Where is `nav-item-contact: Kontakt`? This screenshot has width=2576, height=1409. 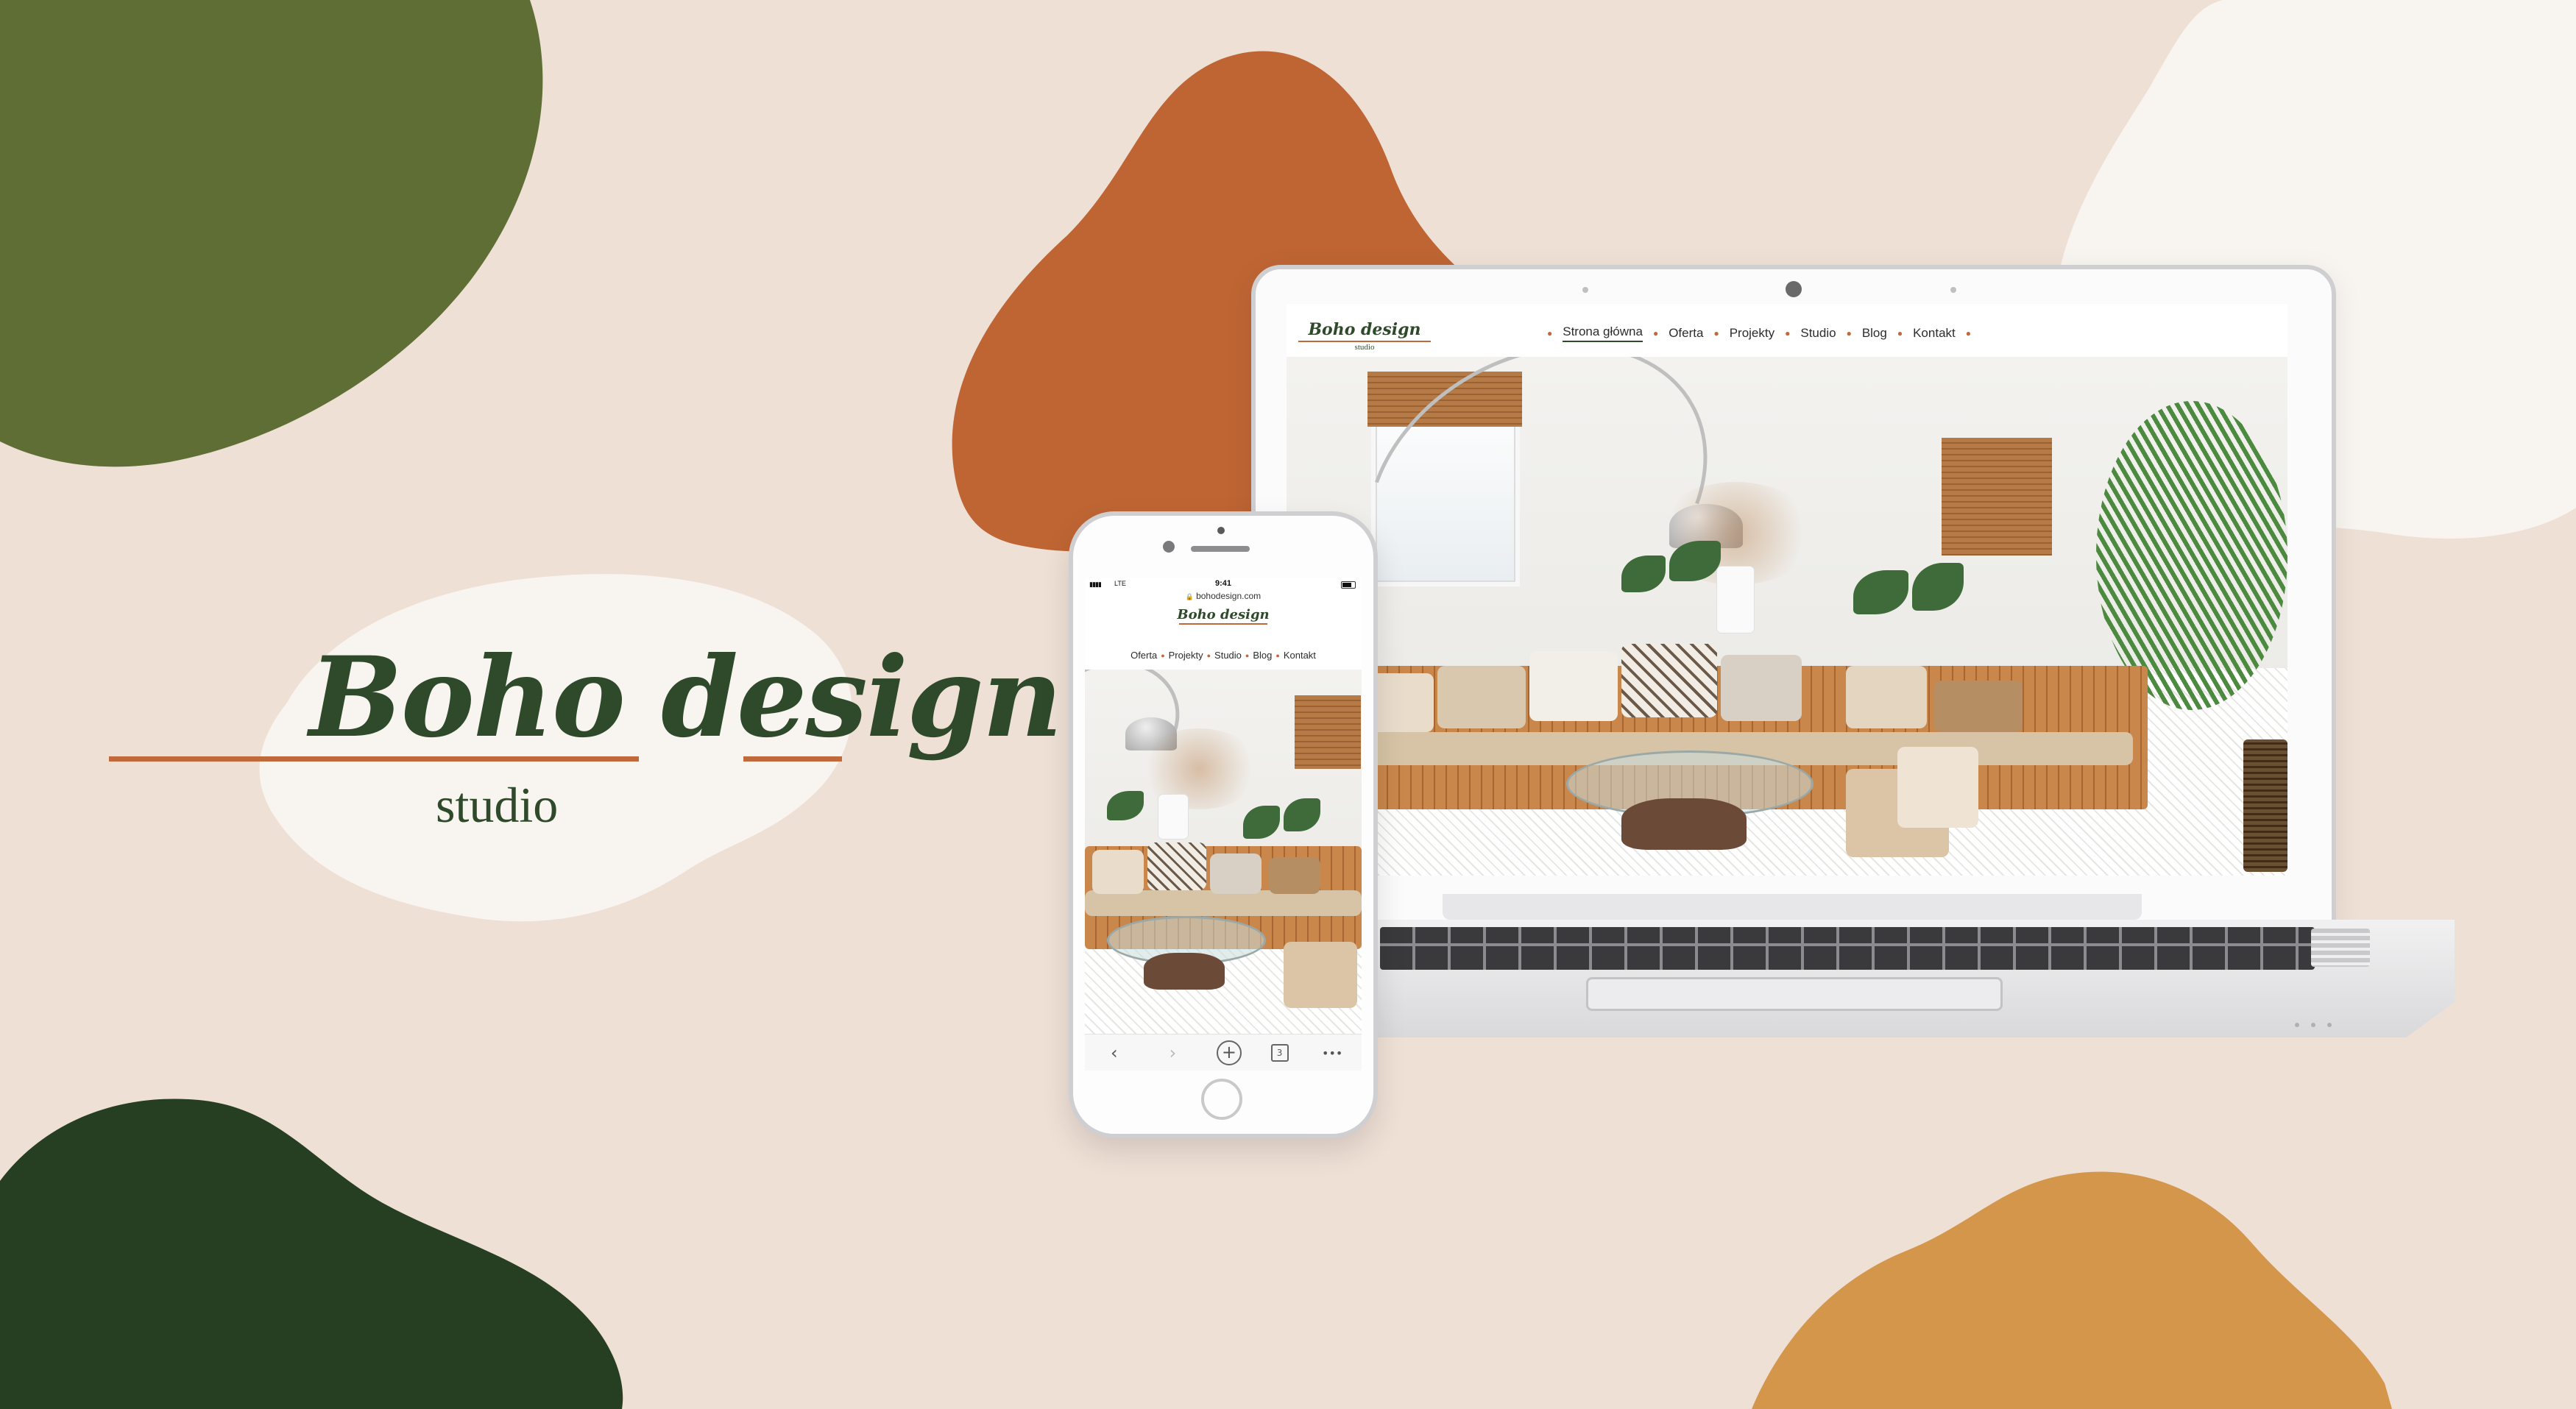 nav-item-contact: Kontakt is located at coordinates (1934, 334).